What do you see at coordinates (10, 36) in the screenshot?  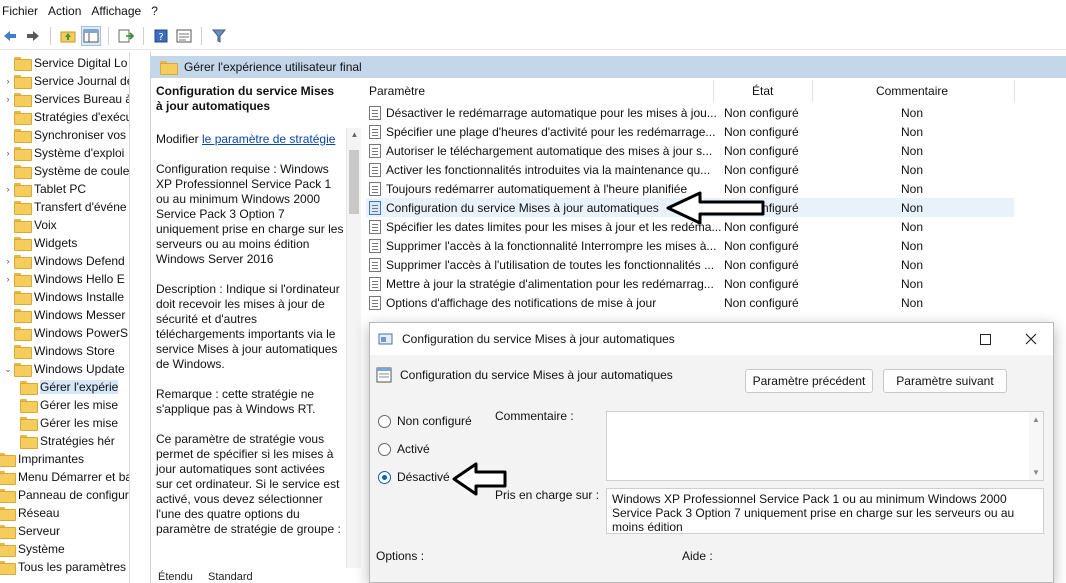 I see `back-arrow-icon` at bounding box center [10, 36].